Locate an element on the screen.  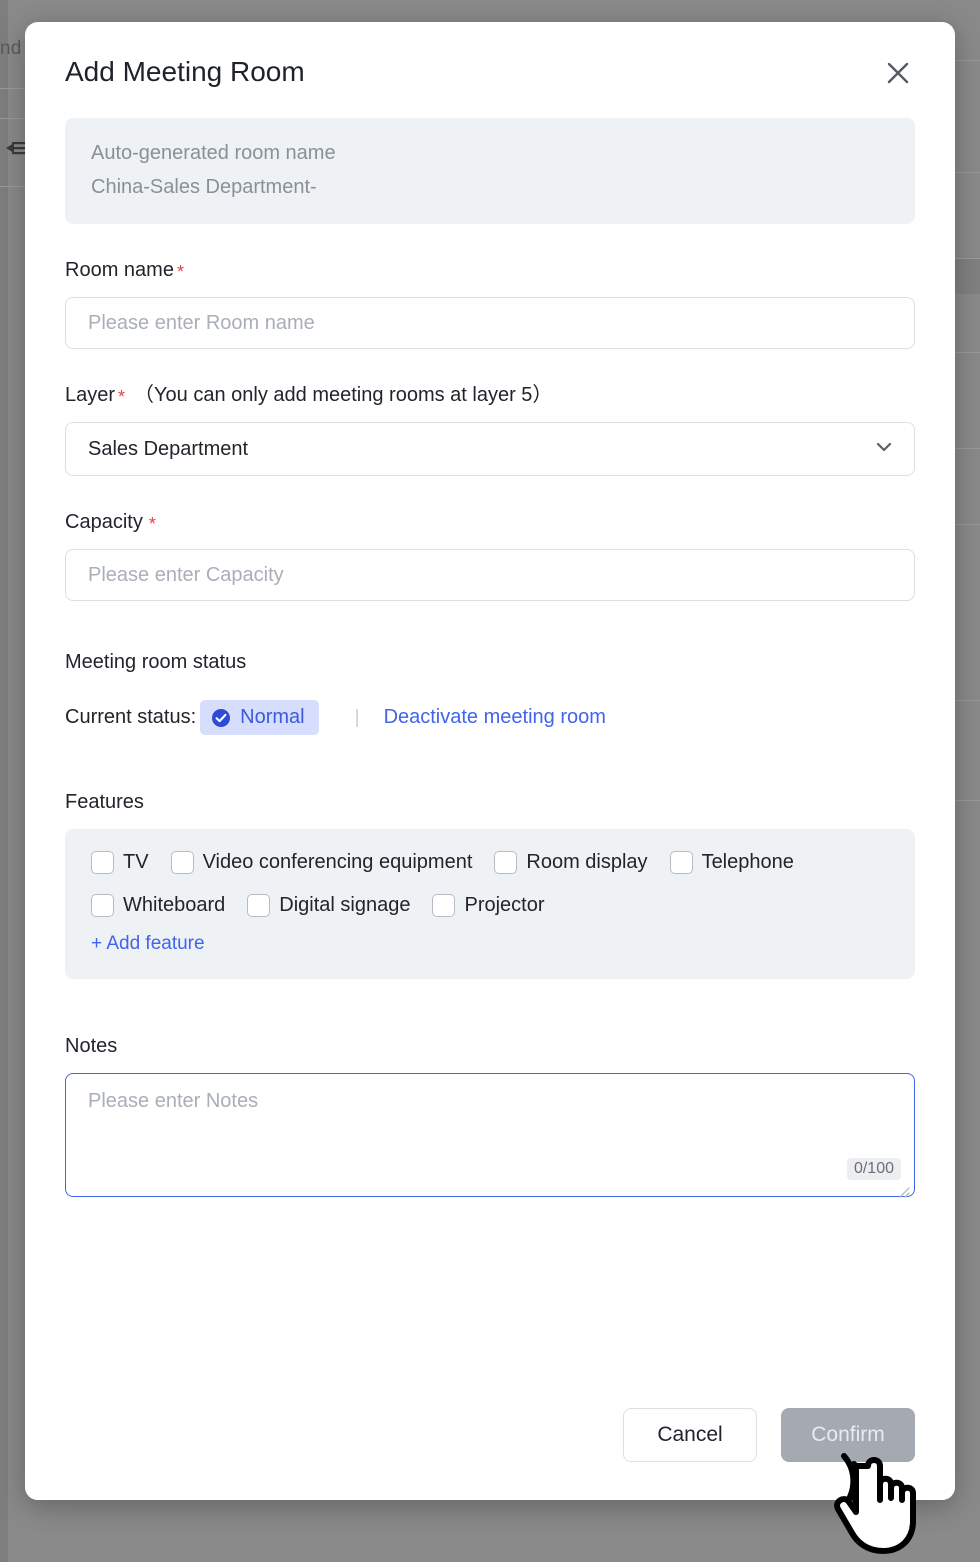
add-feature-link: + Add feature is located at coordinates (148, 944).